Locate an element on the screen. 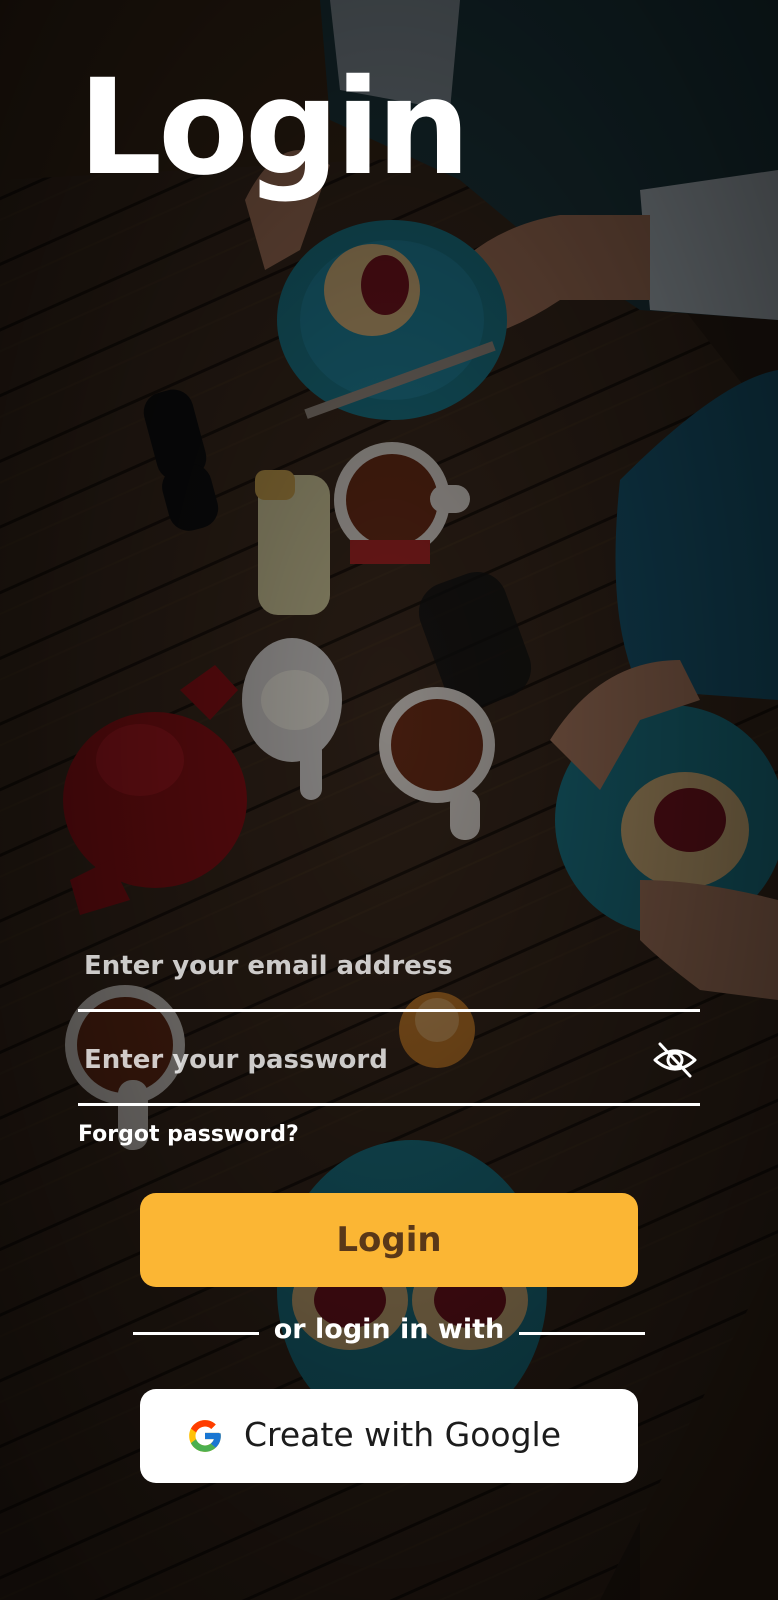 This screenshot has width=778, height=1600. eye-off-icon is located at coordinates (675, 1060).